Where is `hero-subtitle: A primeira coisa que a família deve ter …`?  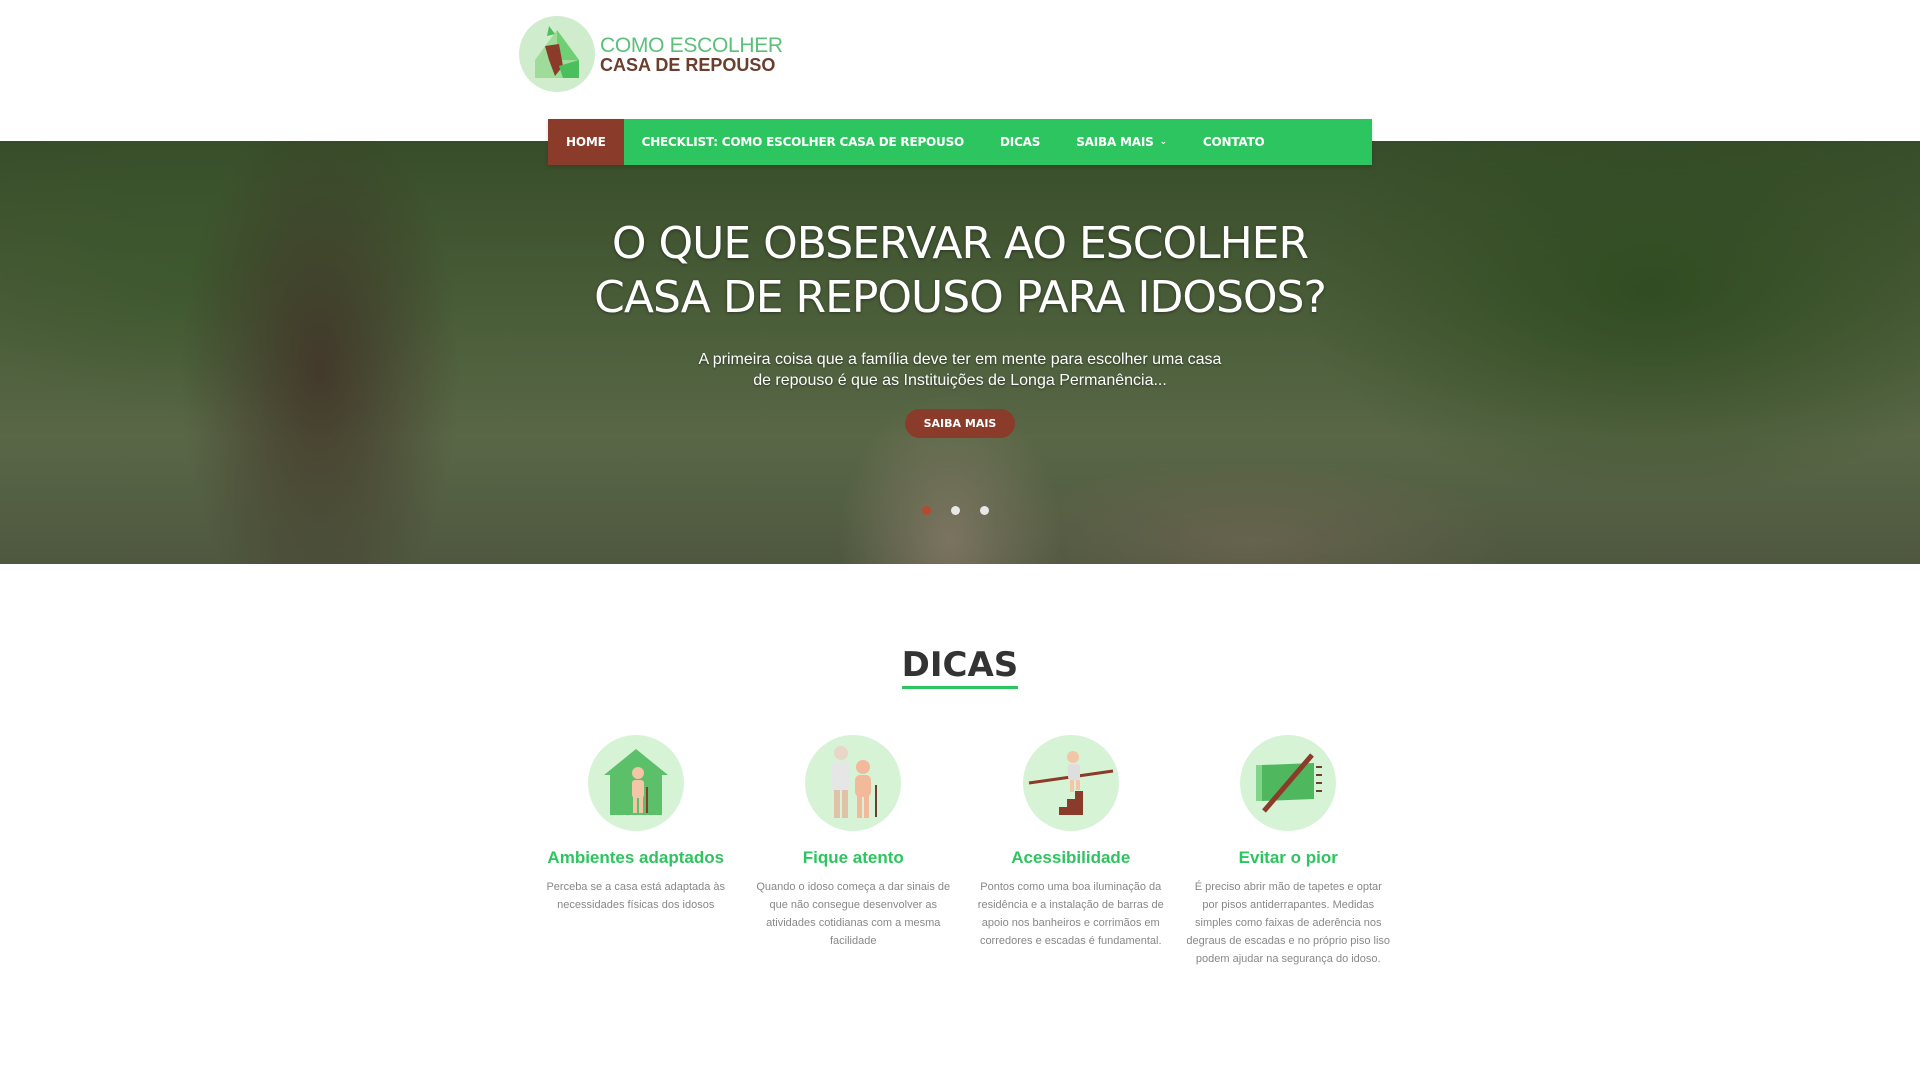 hero-subtitle: A primeira coisa que a família deve ter … is located at coordinates (960, 370).